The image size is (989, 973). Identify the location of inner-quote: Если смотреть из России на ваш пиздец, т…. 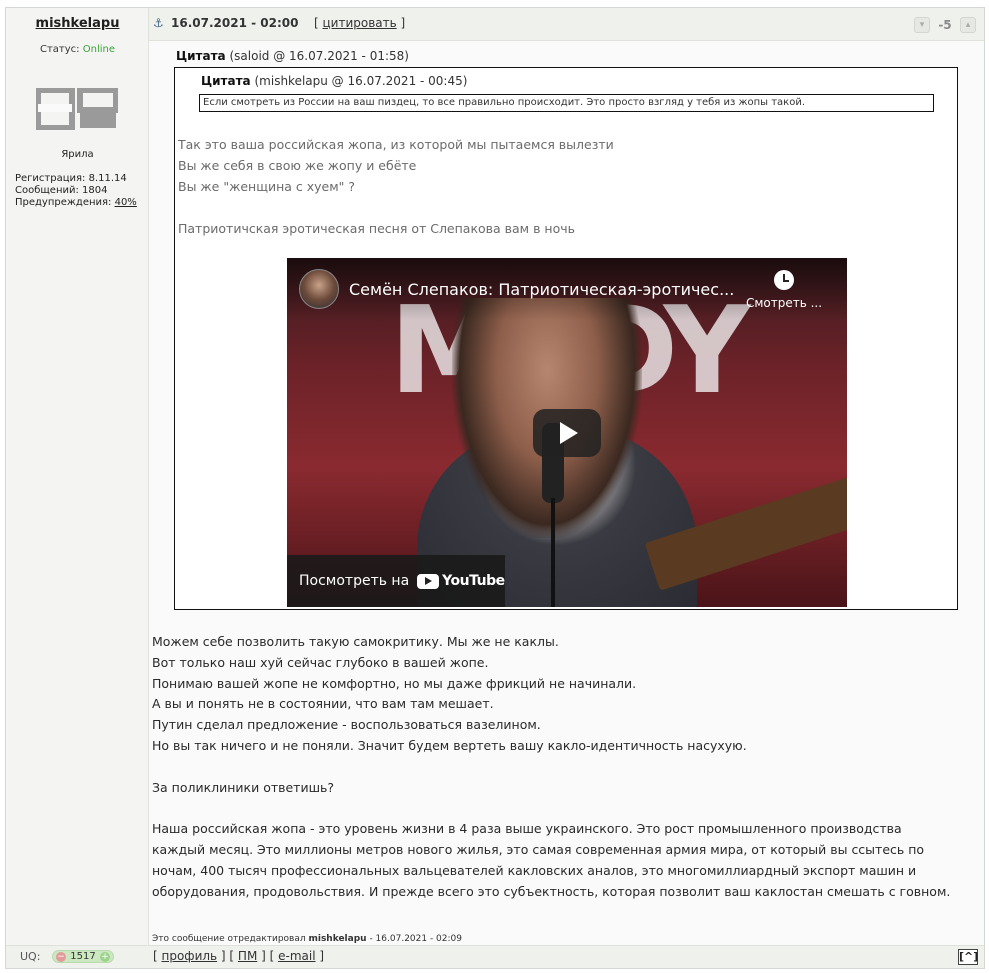
(566, 103).